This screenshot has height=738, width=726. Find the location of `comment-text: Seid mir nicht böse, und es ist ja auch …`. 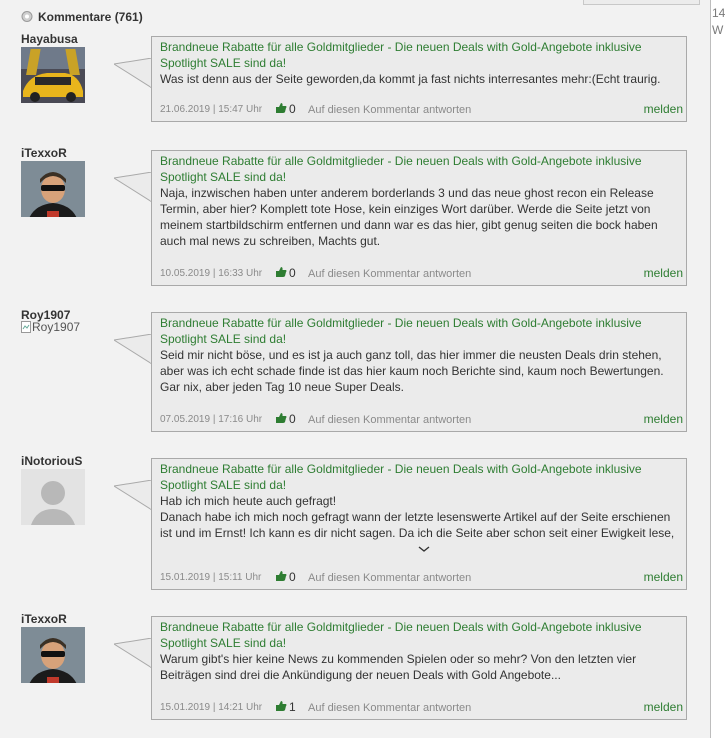

comment-text: Seid mir nicht böse, und es ist ja auch … is located at coordinates (412, 371).